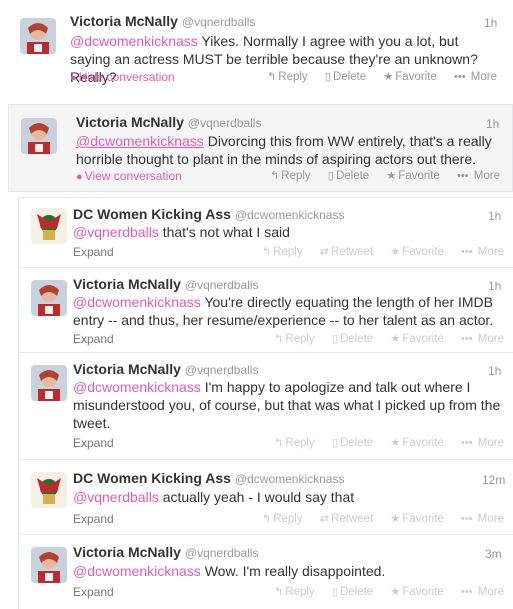  What do you see at coordinates (324, 519) in the screenshot?
I see `retweet-icon: ⇄` at bounding box center [324, 519].